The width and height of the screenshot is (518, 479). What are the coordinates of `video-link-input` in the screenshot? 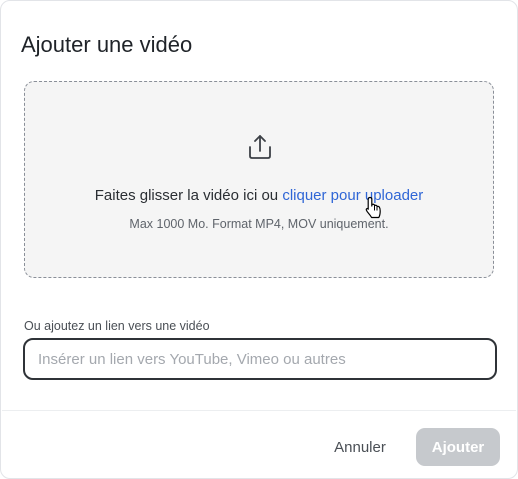 It's located at (260, 359).